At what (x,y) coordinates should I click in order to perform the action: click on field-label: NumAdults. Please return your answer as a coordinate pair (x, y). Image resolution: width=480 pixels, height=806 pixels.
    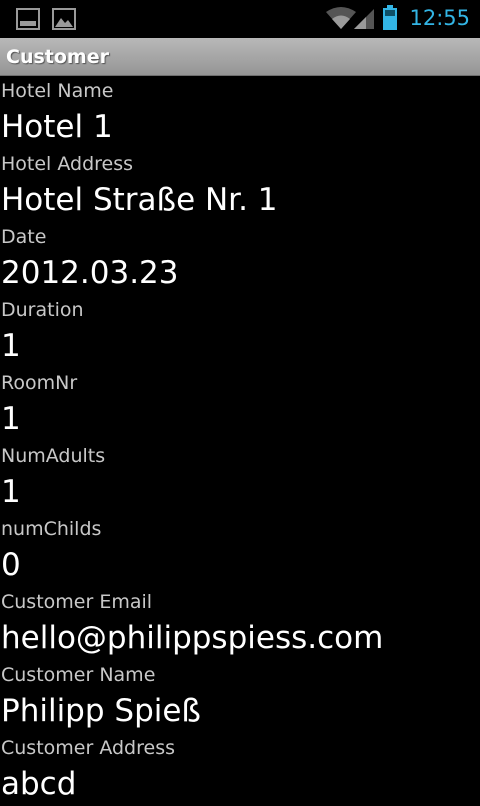
    Looking at the image, I should click on (53, 456).